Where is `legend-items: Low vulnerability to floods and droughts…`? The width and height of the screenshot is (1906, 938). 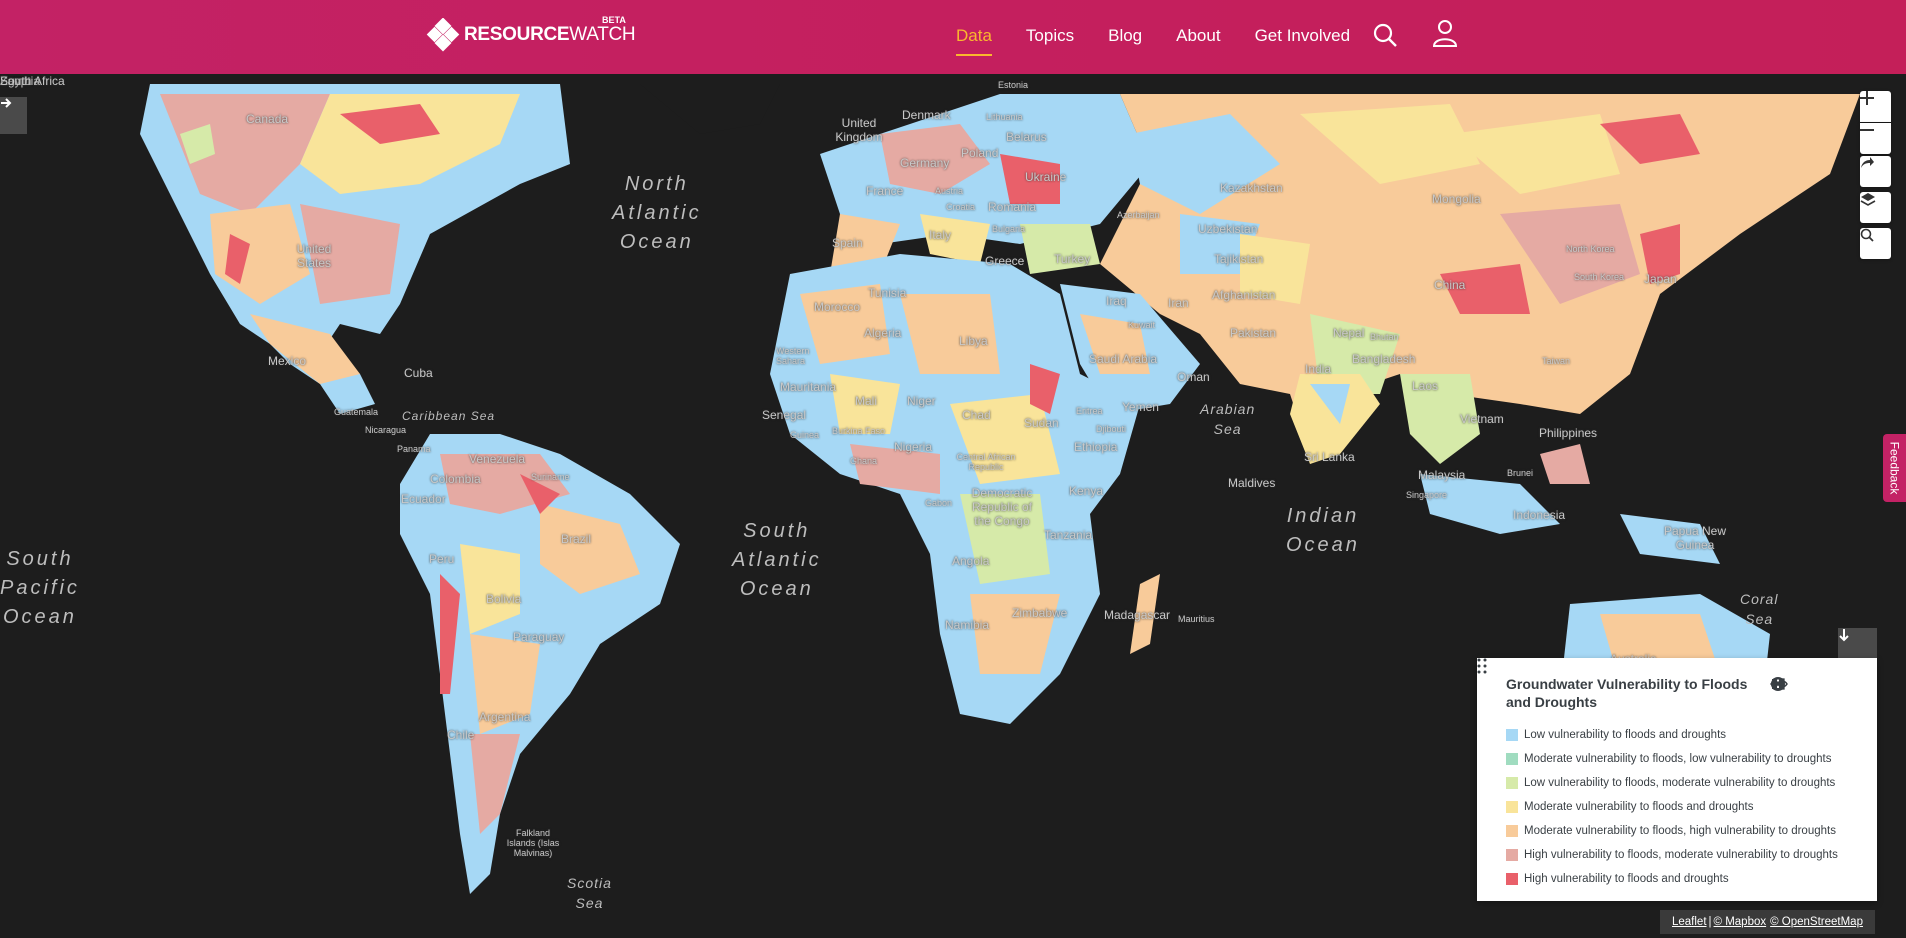
legend-items: Low vulnerability to floods and droughts… is located at coordinates (1672, 807).